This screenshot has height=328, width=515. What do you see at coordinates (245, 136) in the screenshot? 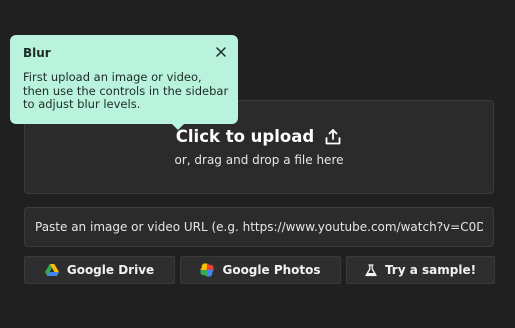
I see `upload-title: Click to upload` at bounding box center [245, 136].